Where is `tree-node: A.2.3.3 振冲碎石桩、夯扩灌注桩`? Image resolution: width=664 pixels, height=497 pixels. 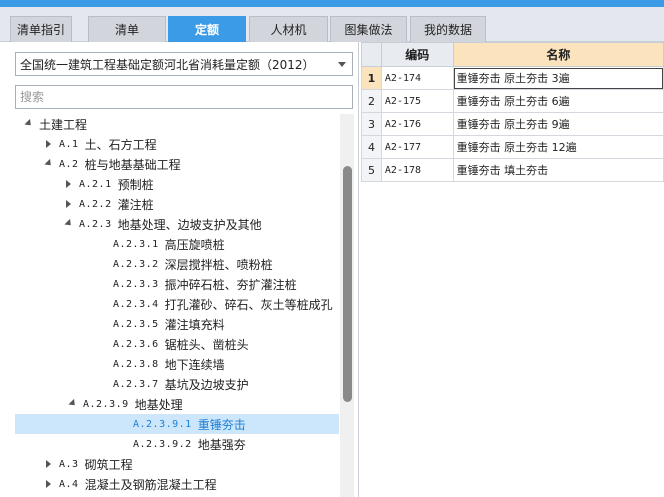 tree-node: A.2.3.3 振冲碎石桩、夯扩灌注桩 is located at coordinates (177, 284).